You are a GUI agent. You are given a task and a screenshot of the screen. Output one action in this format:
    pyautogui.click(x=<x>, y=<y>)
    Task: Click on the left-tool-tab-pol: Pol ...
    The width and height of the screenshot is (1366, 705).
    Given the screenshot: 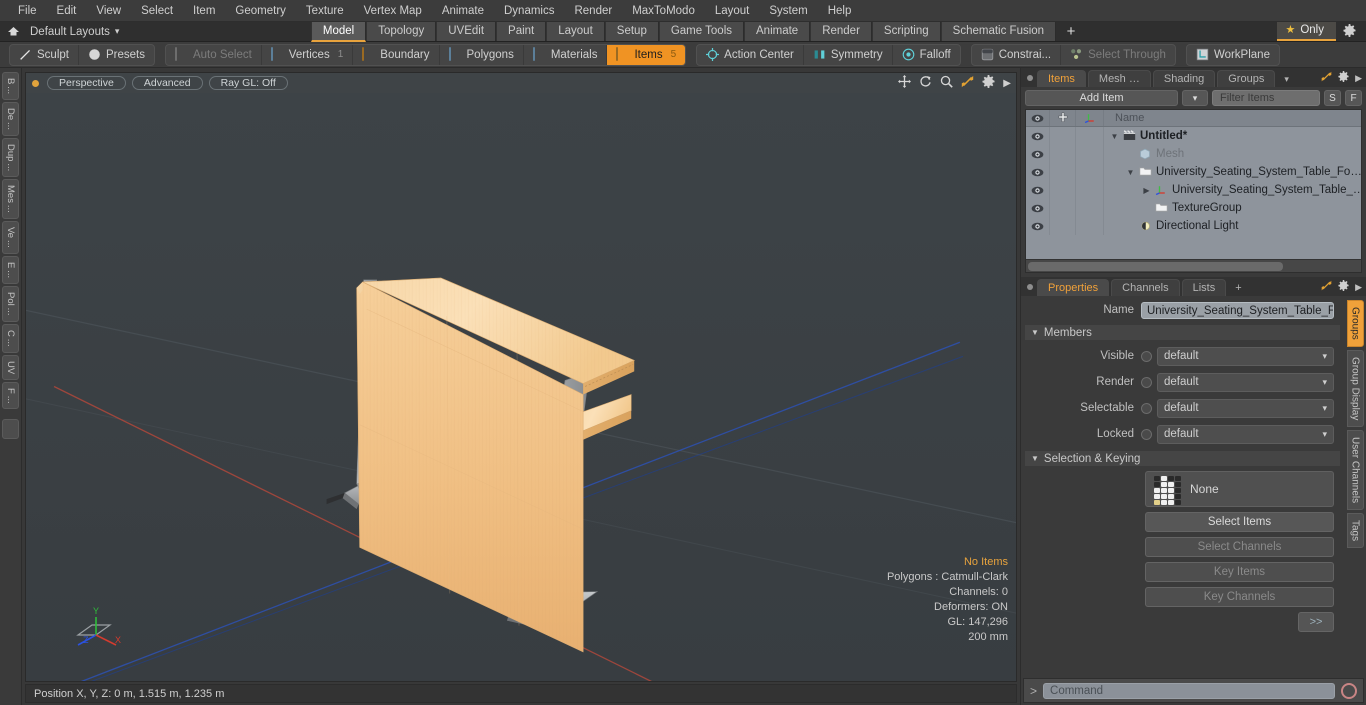 What is the action you would take?
    pyautogui.click(x=10, y=304)
    